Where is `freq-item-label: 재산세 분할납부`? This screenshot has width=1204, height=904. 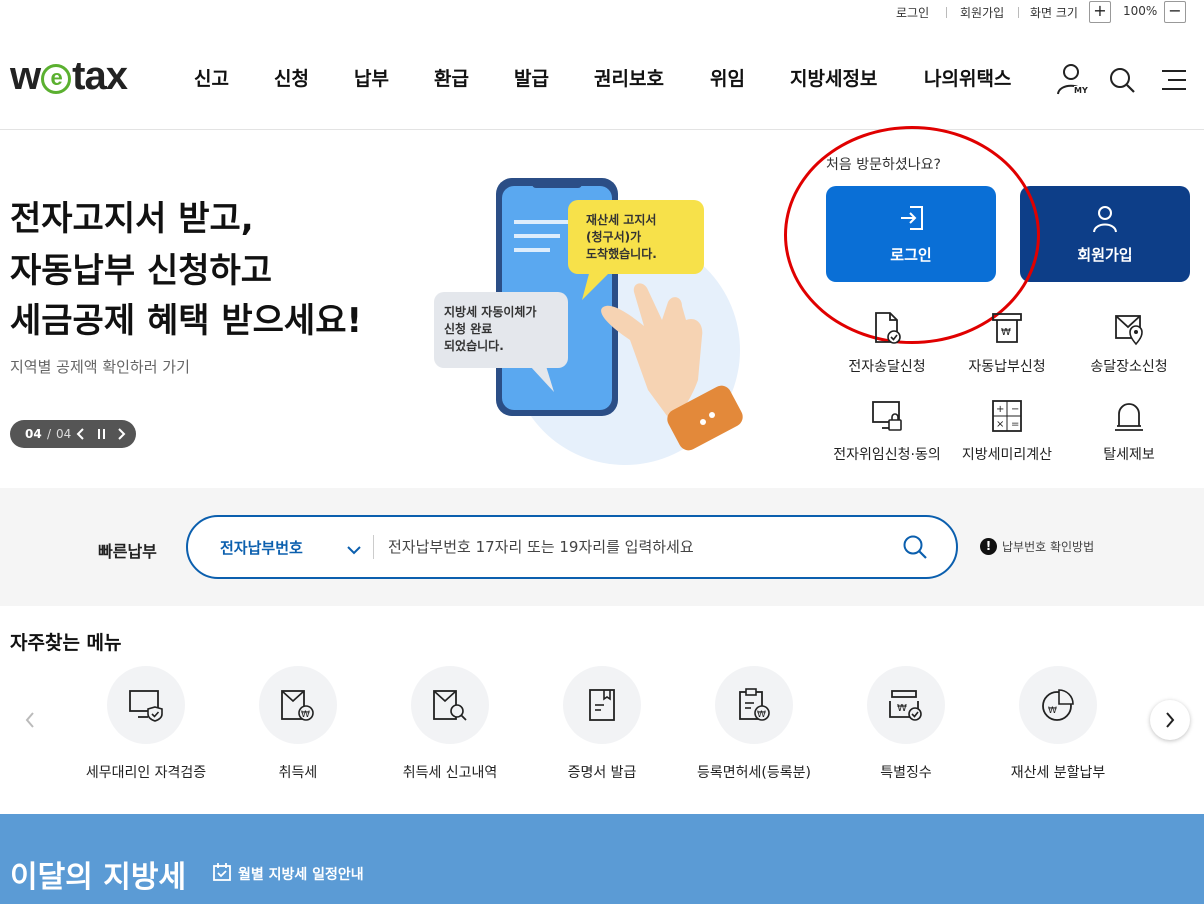
freq-item-label: 재산세 분할납부 is located at coordinates (1058, 773).